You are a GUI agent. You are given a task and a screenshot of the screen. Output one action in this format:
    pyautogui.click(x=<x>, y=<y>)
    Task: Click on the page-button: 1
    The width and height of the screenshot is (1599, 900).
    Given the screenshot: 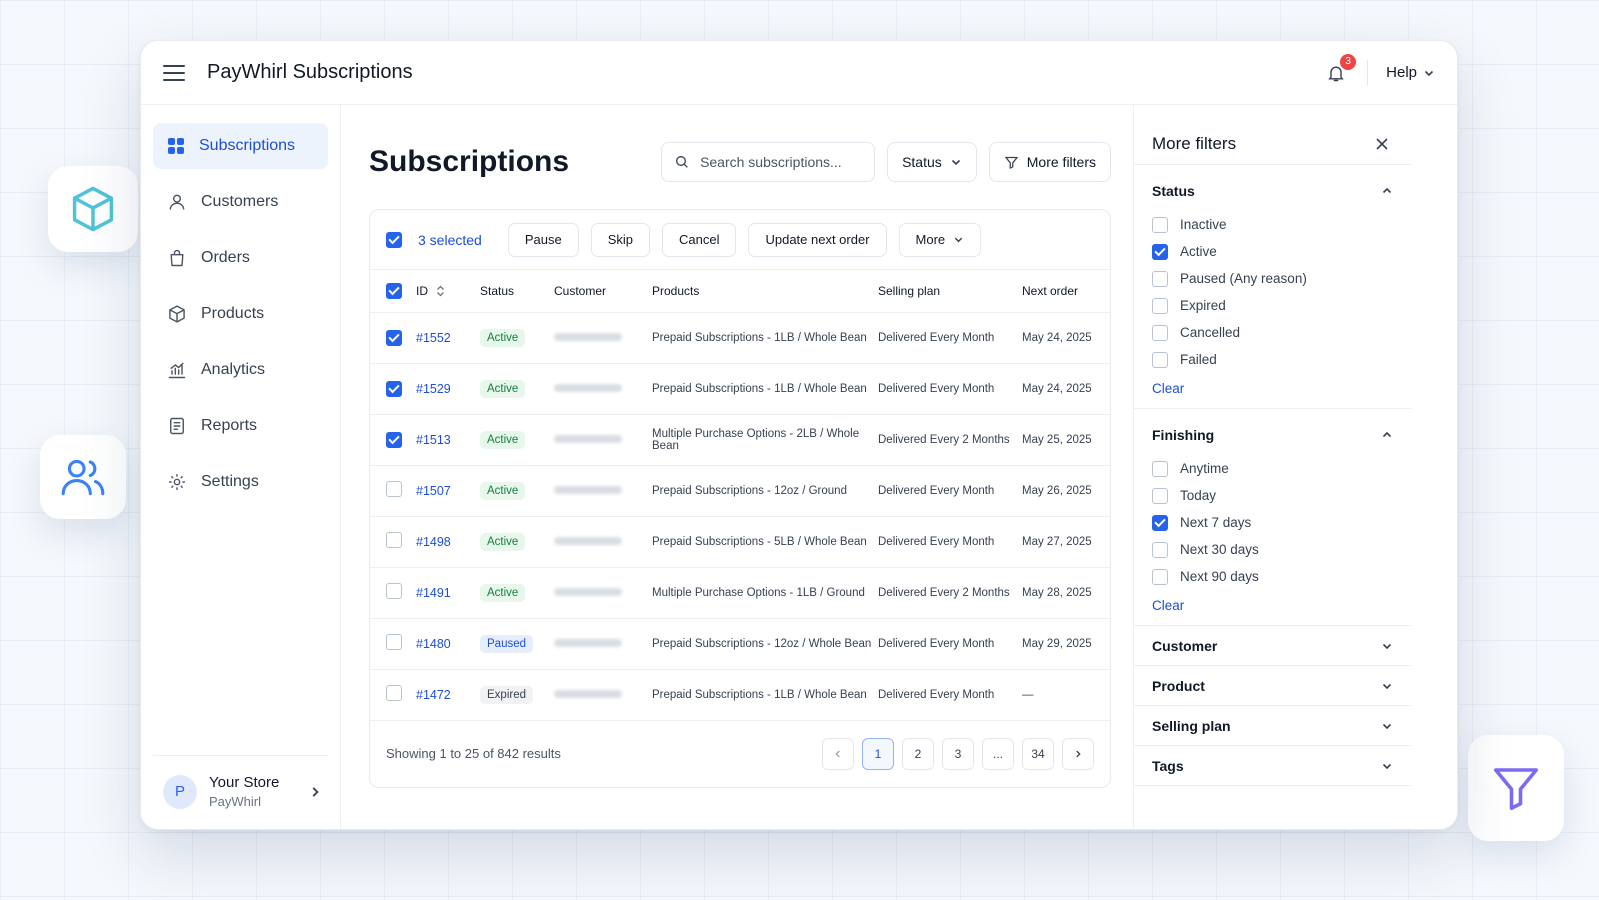 What is the action you would take?
    pyautogui.click(x=878, y=753)
    